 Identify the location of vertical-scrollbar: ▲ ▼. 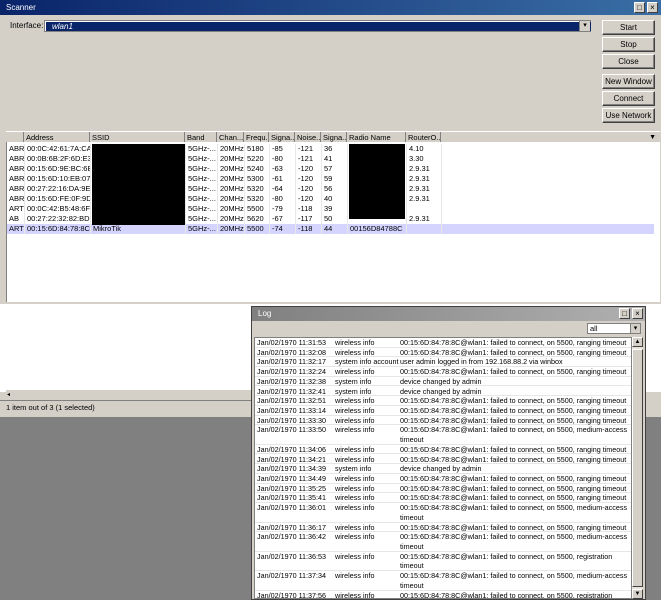
(637, 468).